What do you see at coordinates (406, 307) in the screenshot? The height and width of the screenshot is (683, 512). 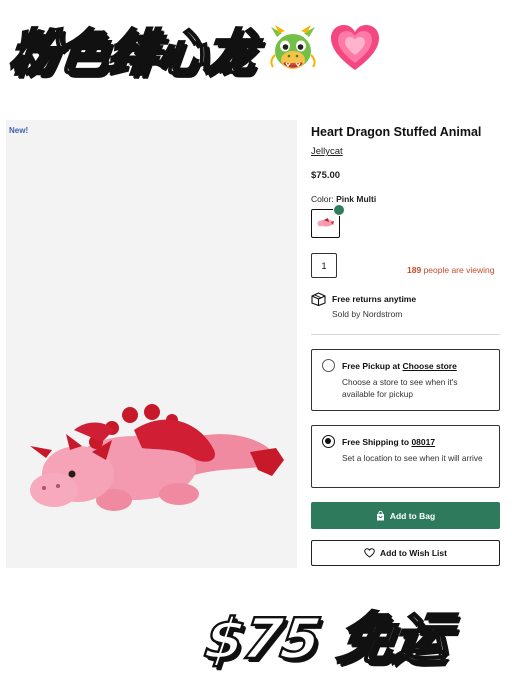 I see `returns-info: Free returns anytime Sold by Nordstrom` at bounding box center [406, 307].